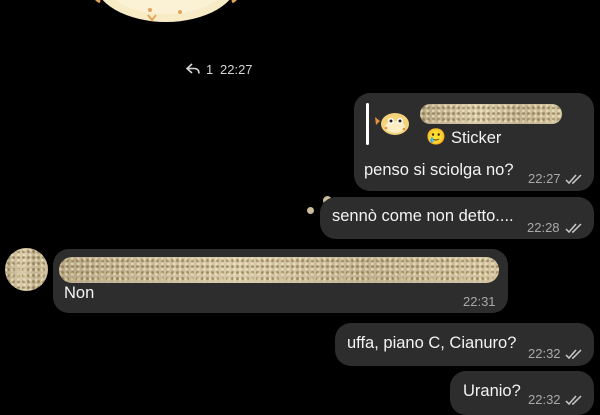  Describe the element at coordinates (476, 138) in the screenshot. I see `quote-label: Sticker` at that location.